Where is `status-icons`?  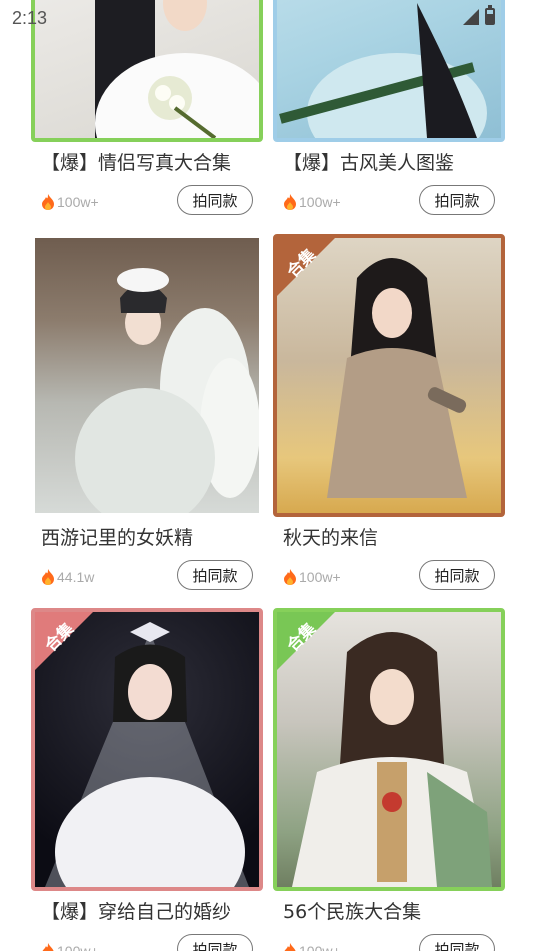 status-icons is located at coordinates (479, 15).